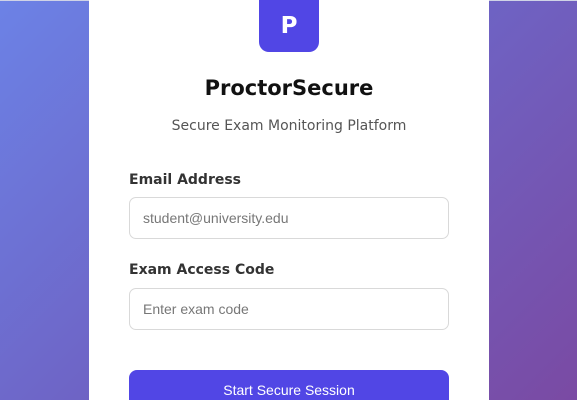 The width and height of the screenshot is (577, 400). I want to click on exam-code-label: Exam Access Code, so click(202, 270).